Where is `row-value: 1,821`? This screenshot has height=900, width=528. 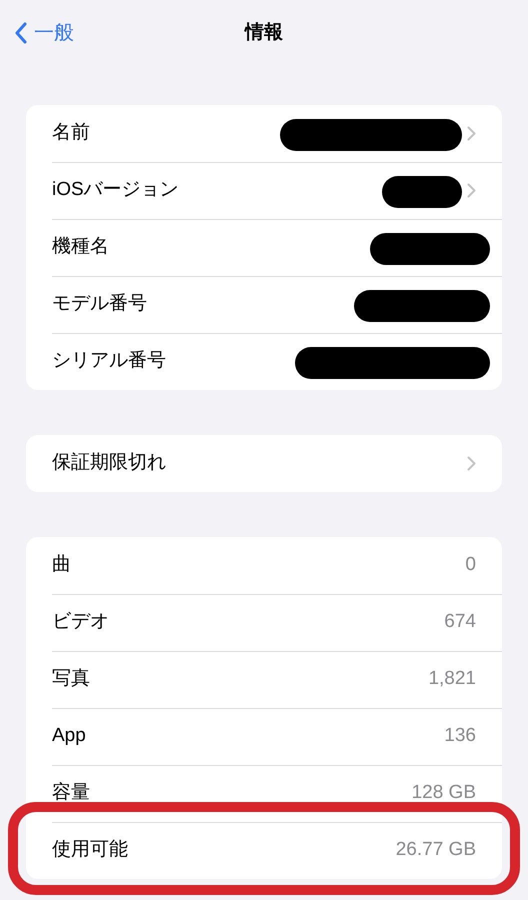
row-value: 1,821 is located at coordinates (452, 679).